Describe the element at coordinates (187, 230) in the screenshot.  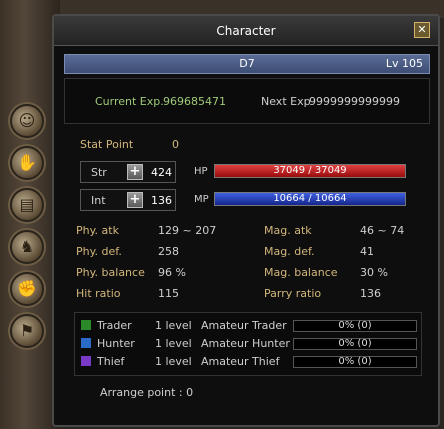
I see `stat-value: 129 ~ 207` at that location.